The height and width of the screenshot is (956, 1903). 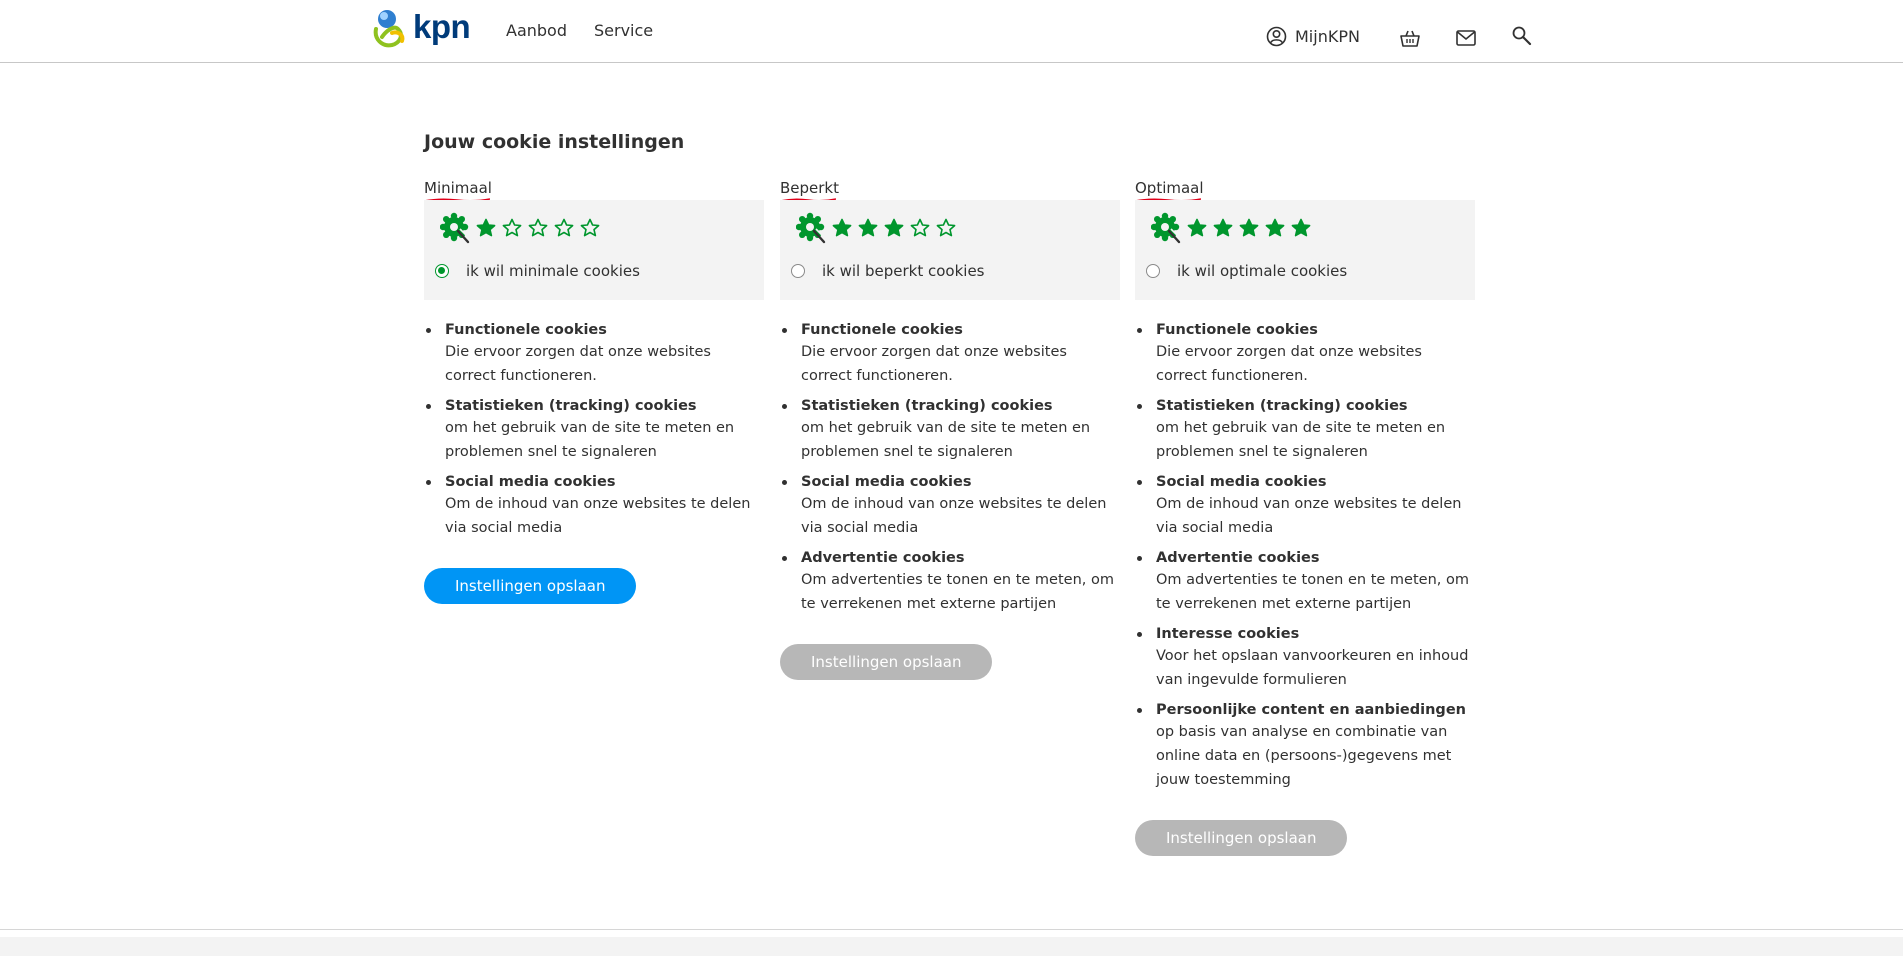 What do you see at coordinates (1522, 36) in the screenshot?
I see `search-icon` at bounding box center [1522, 36].